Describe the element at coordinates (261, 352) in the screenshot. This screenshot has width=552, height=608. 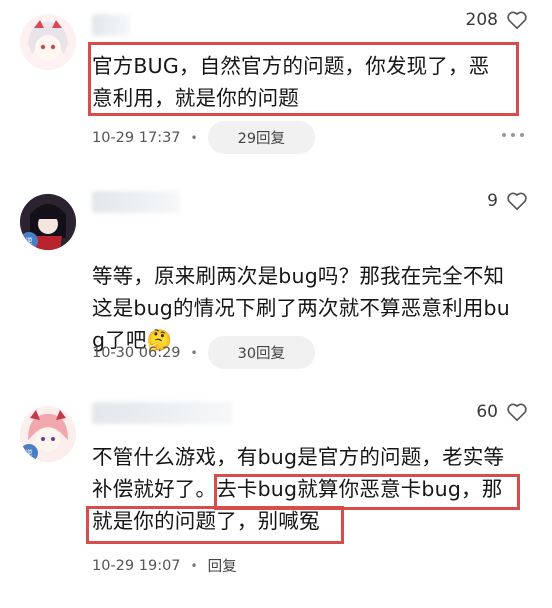
I see `reply-button: 30回复` at that location.